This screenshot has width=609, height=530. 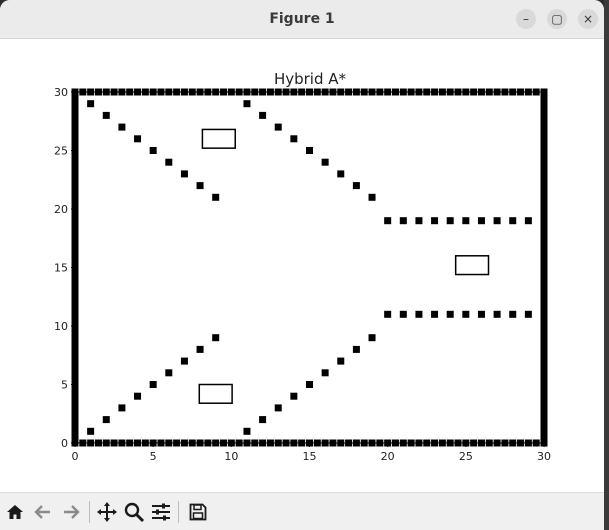 What do you see at coordinates (71, 512) in the screenshot?
I see `forward-arrow-icon` at bounding box center [71, 512].